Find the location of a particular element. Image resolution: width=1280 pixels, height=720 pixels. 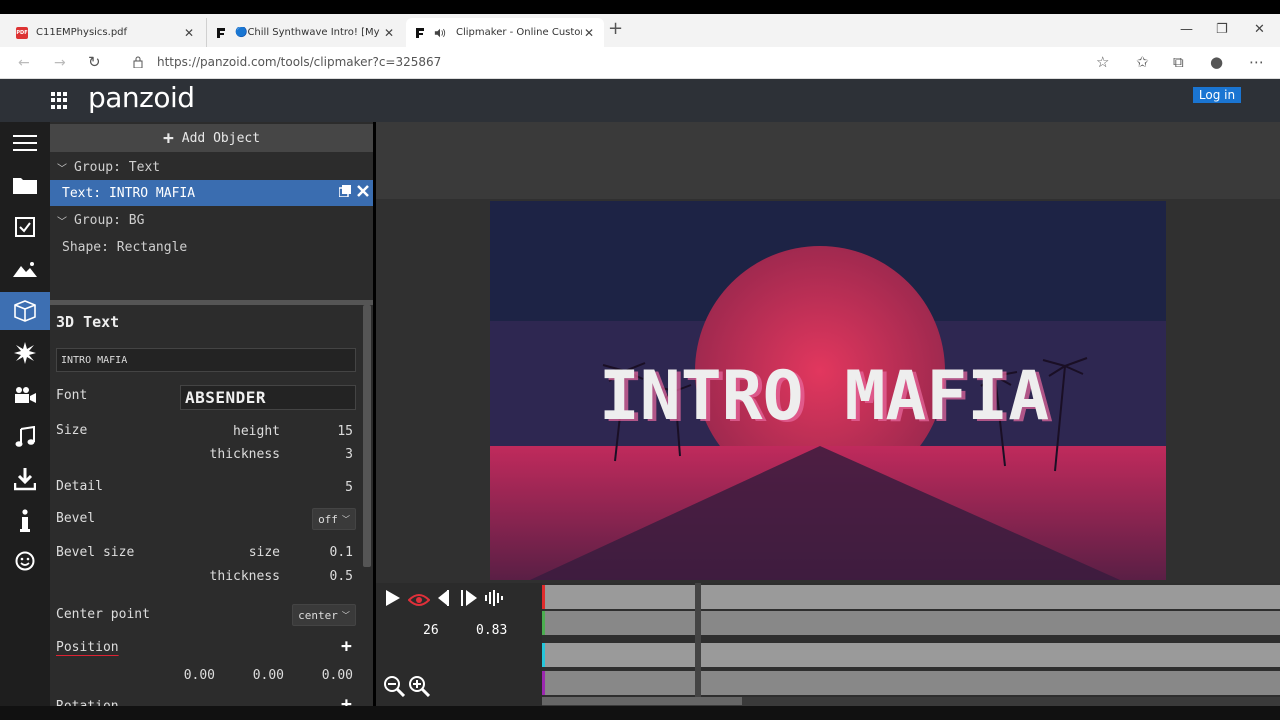

camera-icon is located at coordinates (25, 395).